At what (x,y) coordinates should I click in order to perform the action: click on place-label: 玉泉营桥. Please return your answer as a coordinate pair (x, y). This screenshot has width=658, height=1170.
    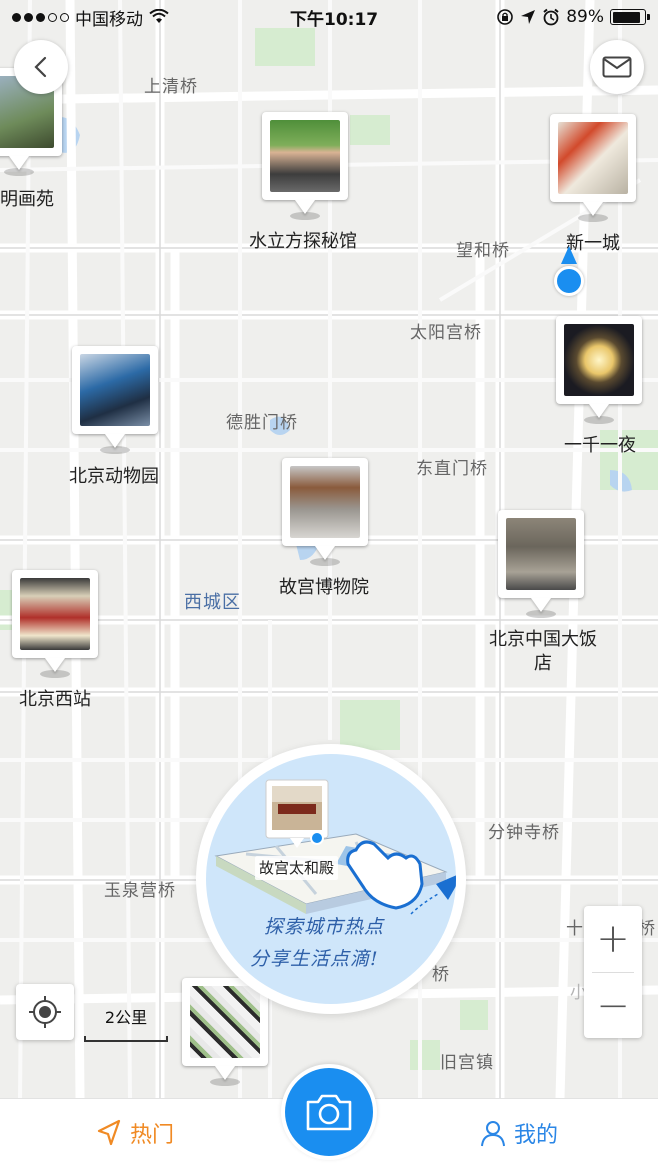
    Looking at the image, I should click on (140, 891).